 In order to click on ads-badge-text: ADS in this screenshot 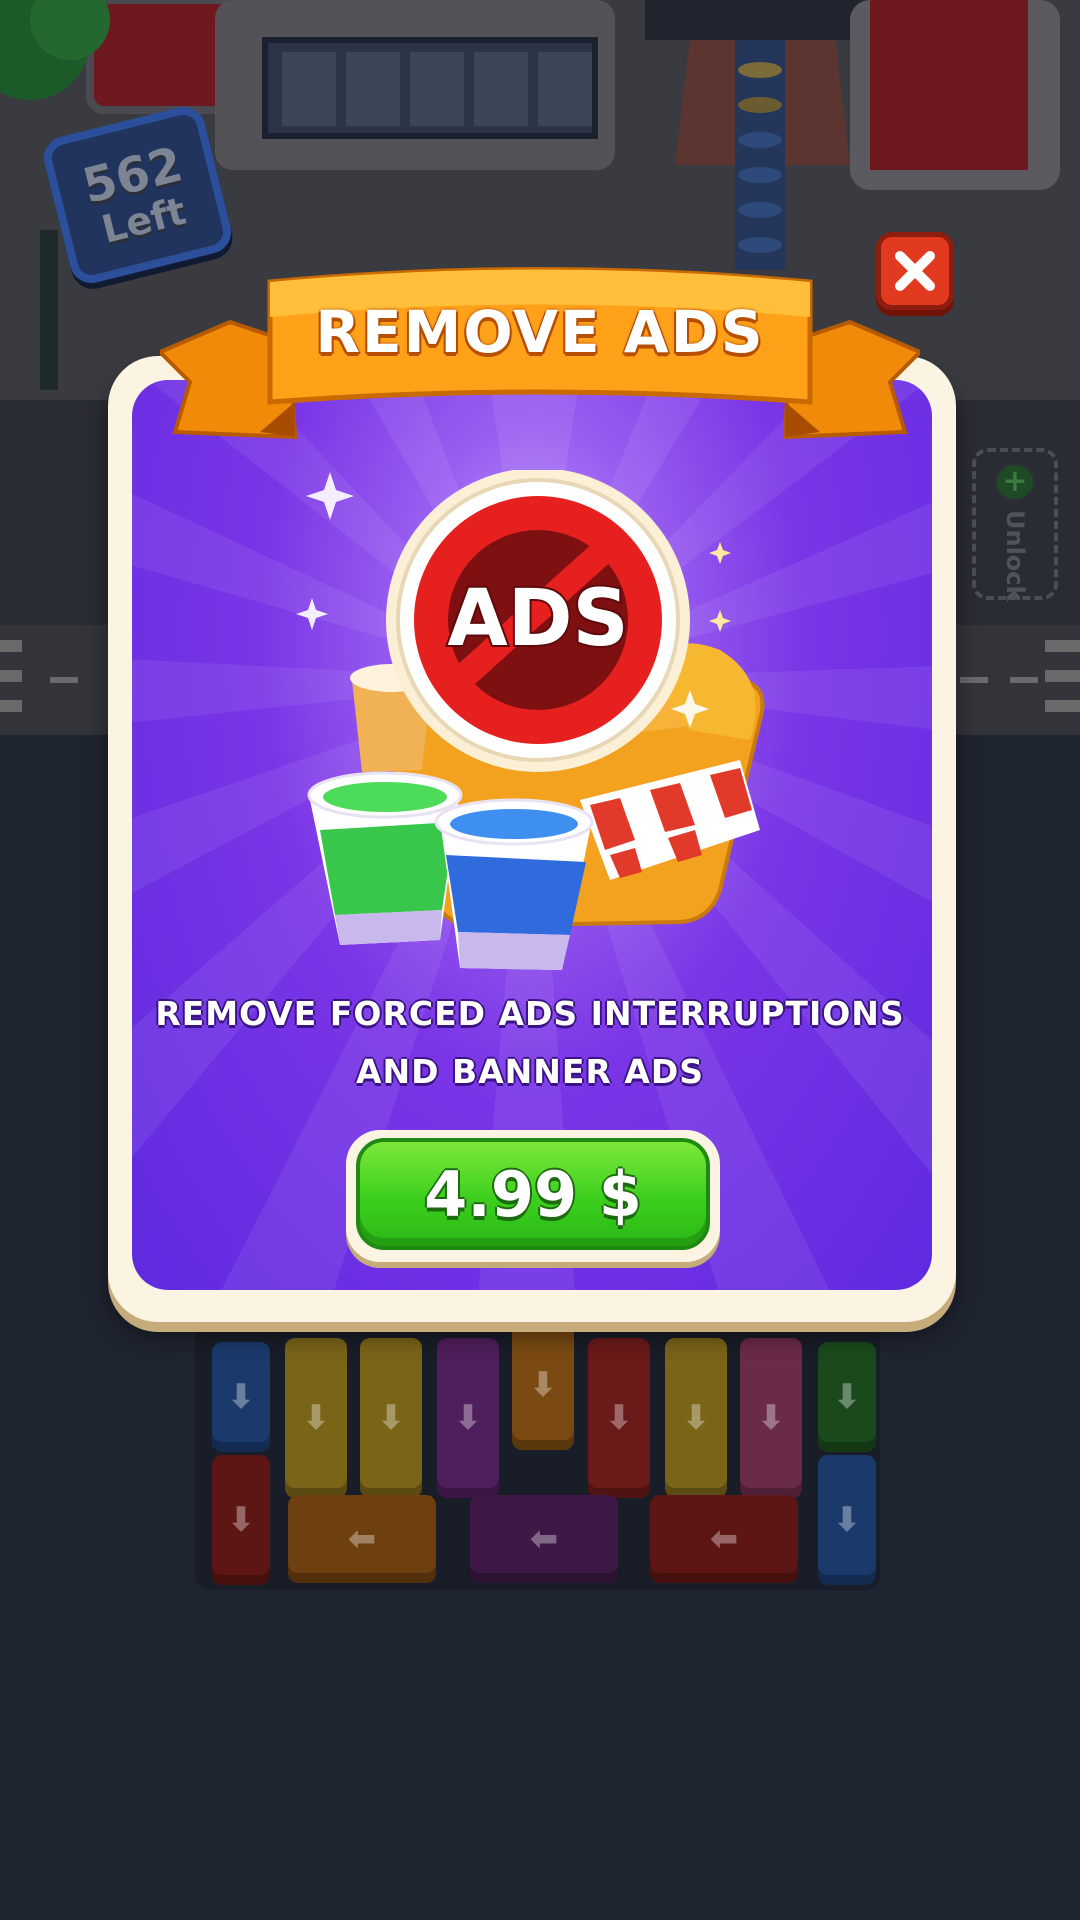, I will do `click(537, 619)`.